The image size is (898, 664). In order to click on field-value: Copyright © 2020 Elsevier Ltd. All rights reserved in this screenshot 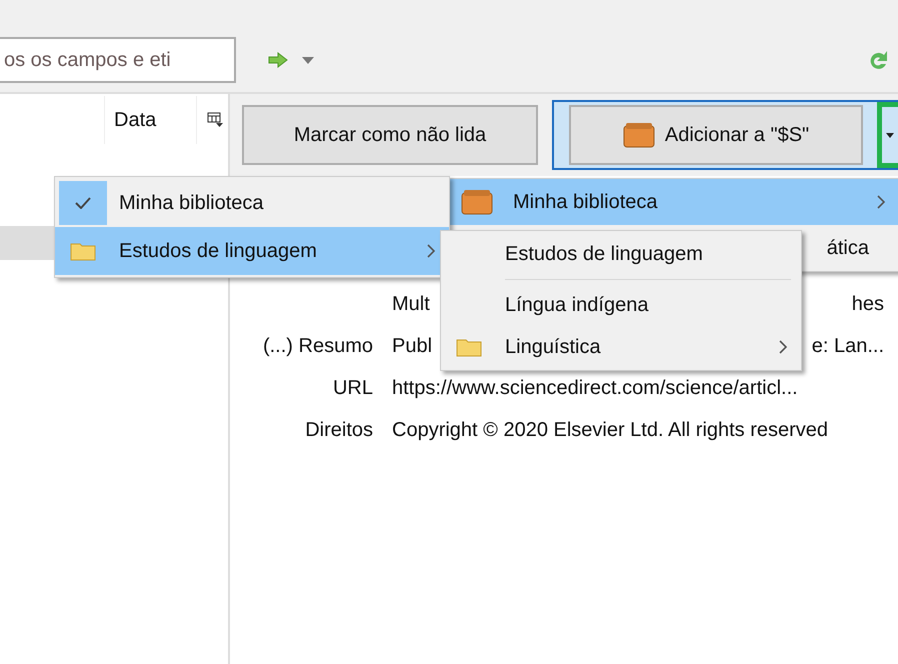, I will do `click(610, 430)`.